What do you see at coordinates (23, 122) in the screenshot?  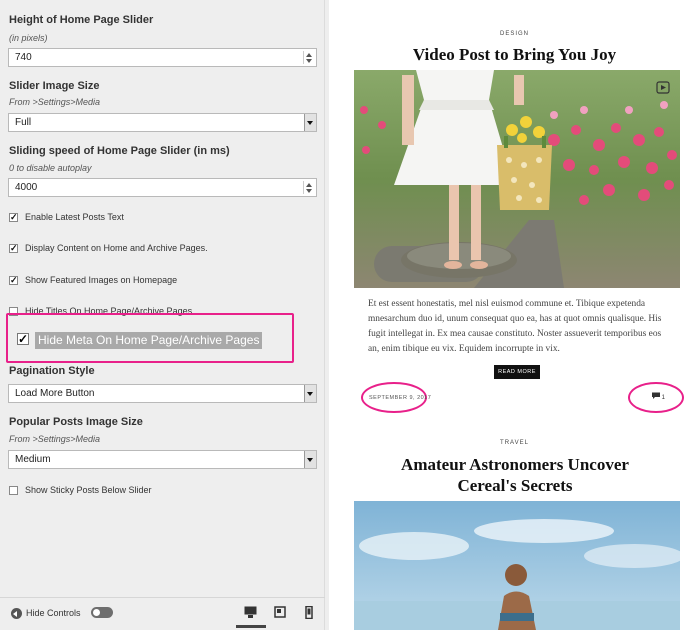 I see `slider-image-size-value: Full` at bounding box center [23, 122].